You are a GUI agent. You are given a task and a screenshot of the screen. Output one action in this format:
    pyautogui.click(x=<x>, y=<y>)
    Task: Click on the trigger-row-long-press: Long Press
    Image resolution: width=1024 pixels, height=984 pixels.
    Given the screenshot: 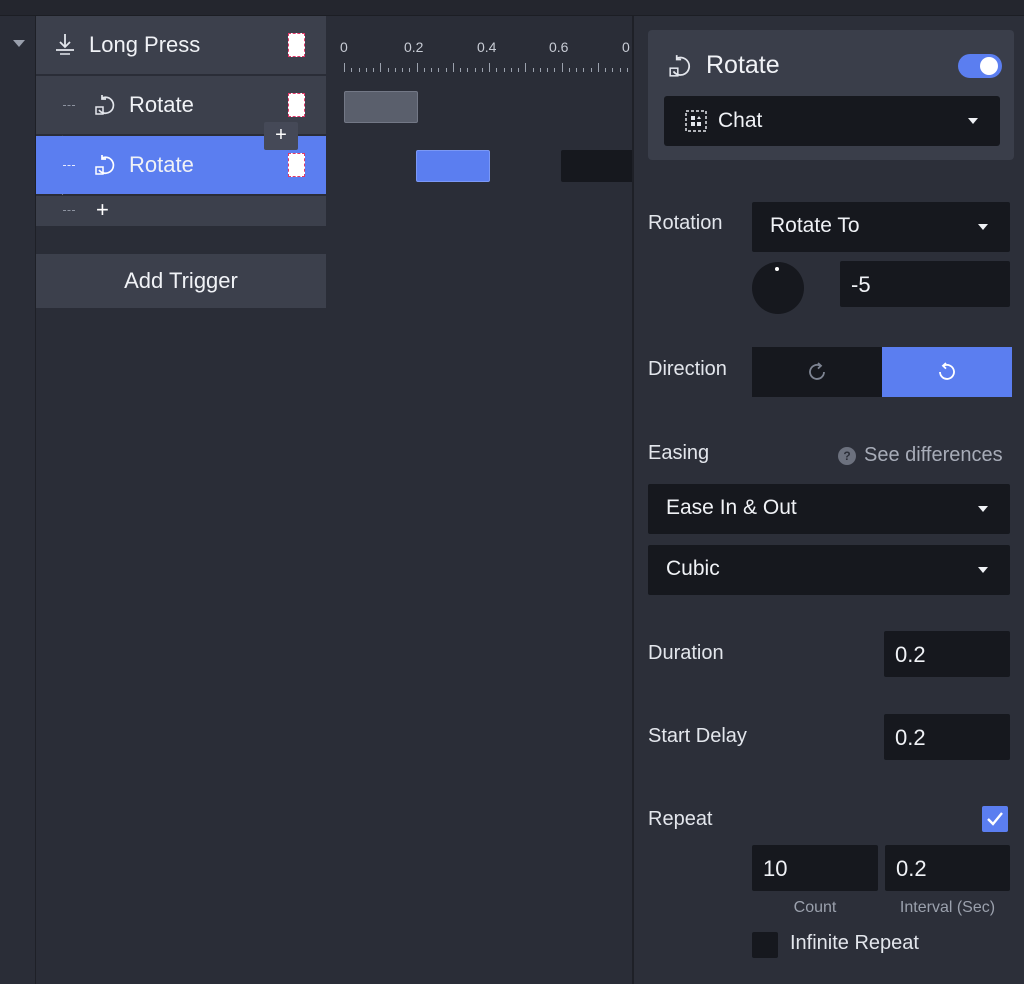 What is the action you would take?
    pyautogui.click(x=181, y=45)
    